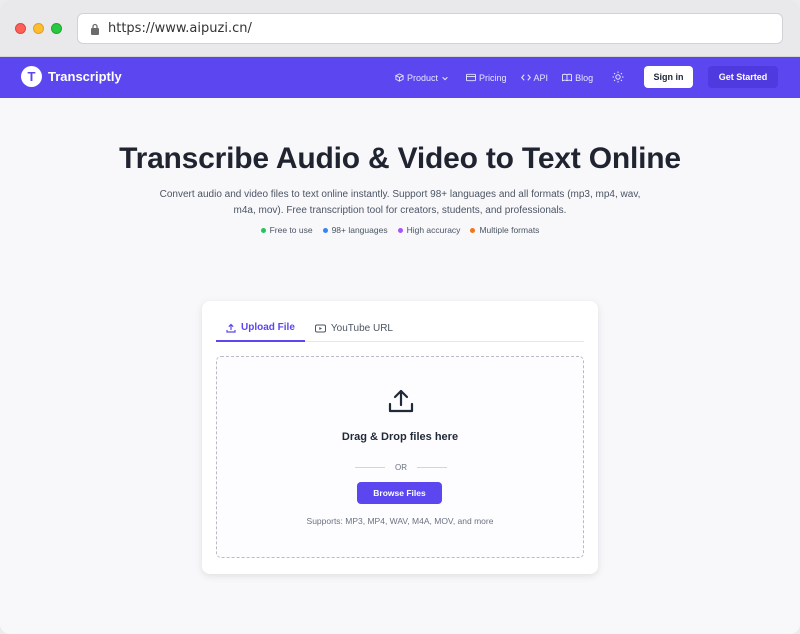 The height and width of the screenshot is (634, 800). Describe the element at coordinates (584, 77) in the screenshot. I see `nav-link-label: Blog` at that location.